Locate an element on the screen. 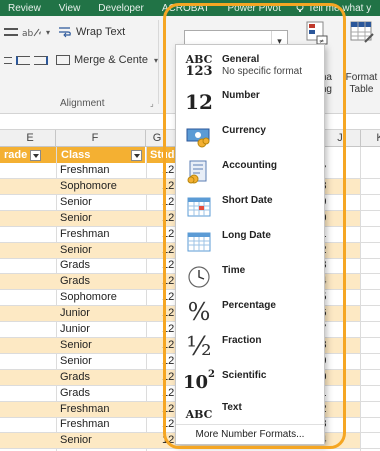 The height and width of the screenshot is (451, 380). column-header-j: J is located at coordinates (340, 138).